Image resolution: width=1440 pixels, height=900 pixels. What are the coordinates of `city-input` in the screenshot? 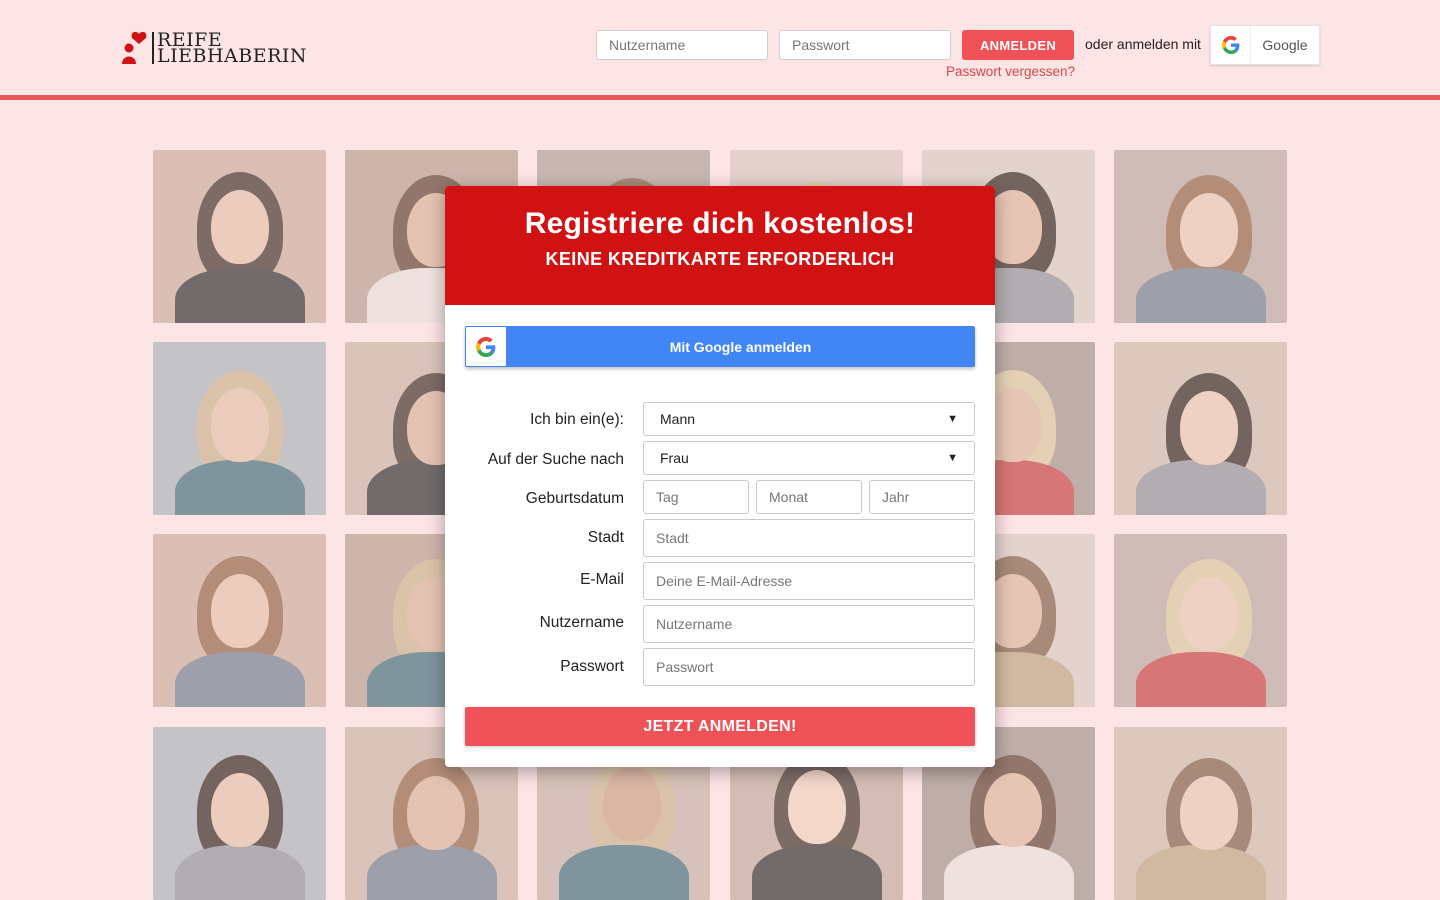 It's located at (809, 538).